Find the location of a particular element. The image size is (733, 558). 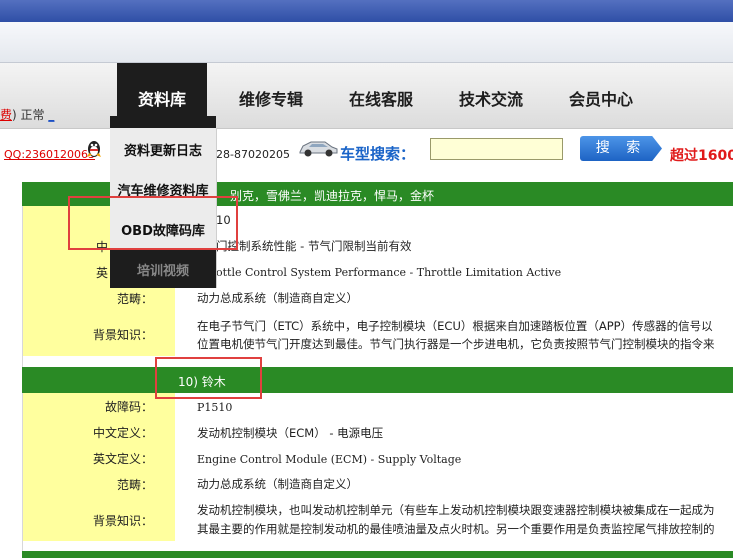

dropdown-item-training-video: 培训视频 is located at coordinates (163, 269).